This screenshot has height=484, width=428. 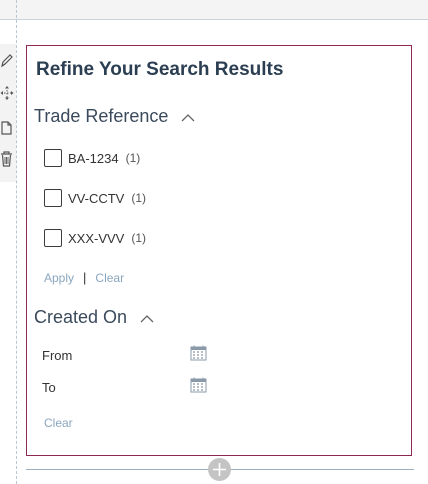 What do you see at coordinates (81, 317) in the screenshot?
I see `created-on-label: Created On` at bounding box center [81, 317].